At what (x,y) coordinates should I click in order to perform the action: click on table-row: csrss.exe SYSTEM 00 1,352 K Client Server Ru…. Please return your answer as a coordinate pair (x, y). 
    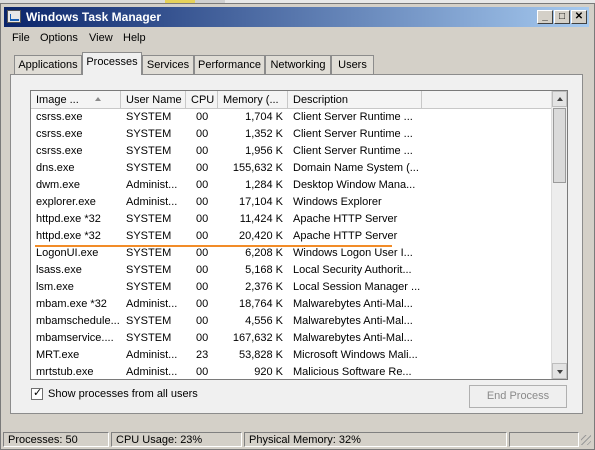
    Looking at the image, I should click on (291, 134).